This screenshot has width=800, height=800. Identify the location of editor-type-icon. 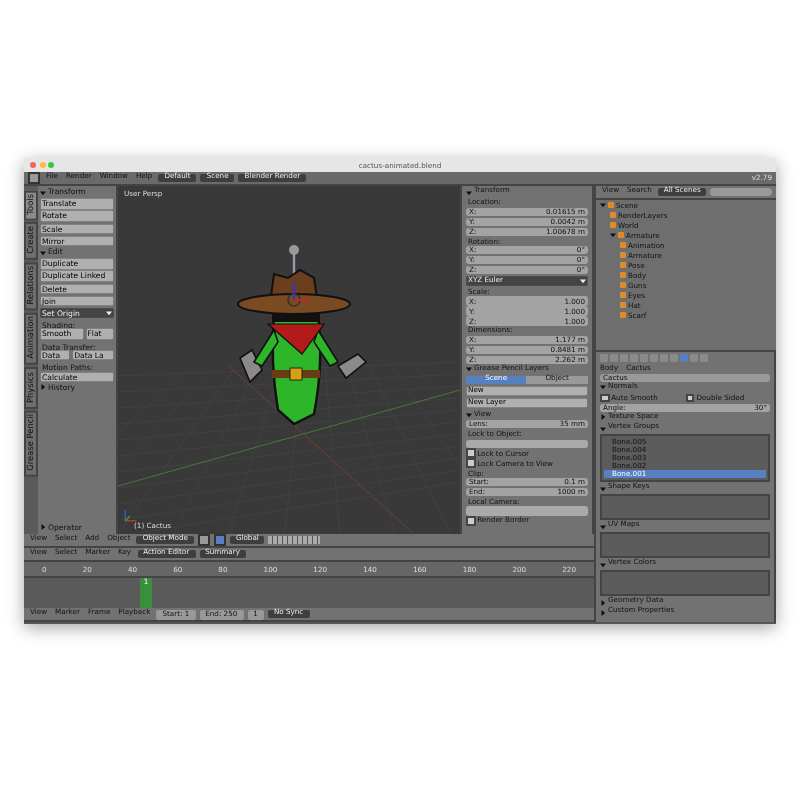
(34, 178).